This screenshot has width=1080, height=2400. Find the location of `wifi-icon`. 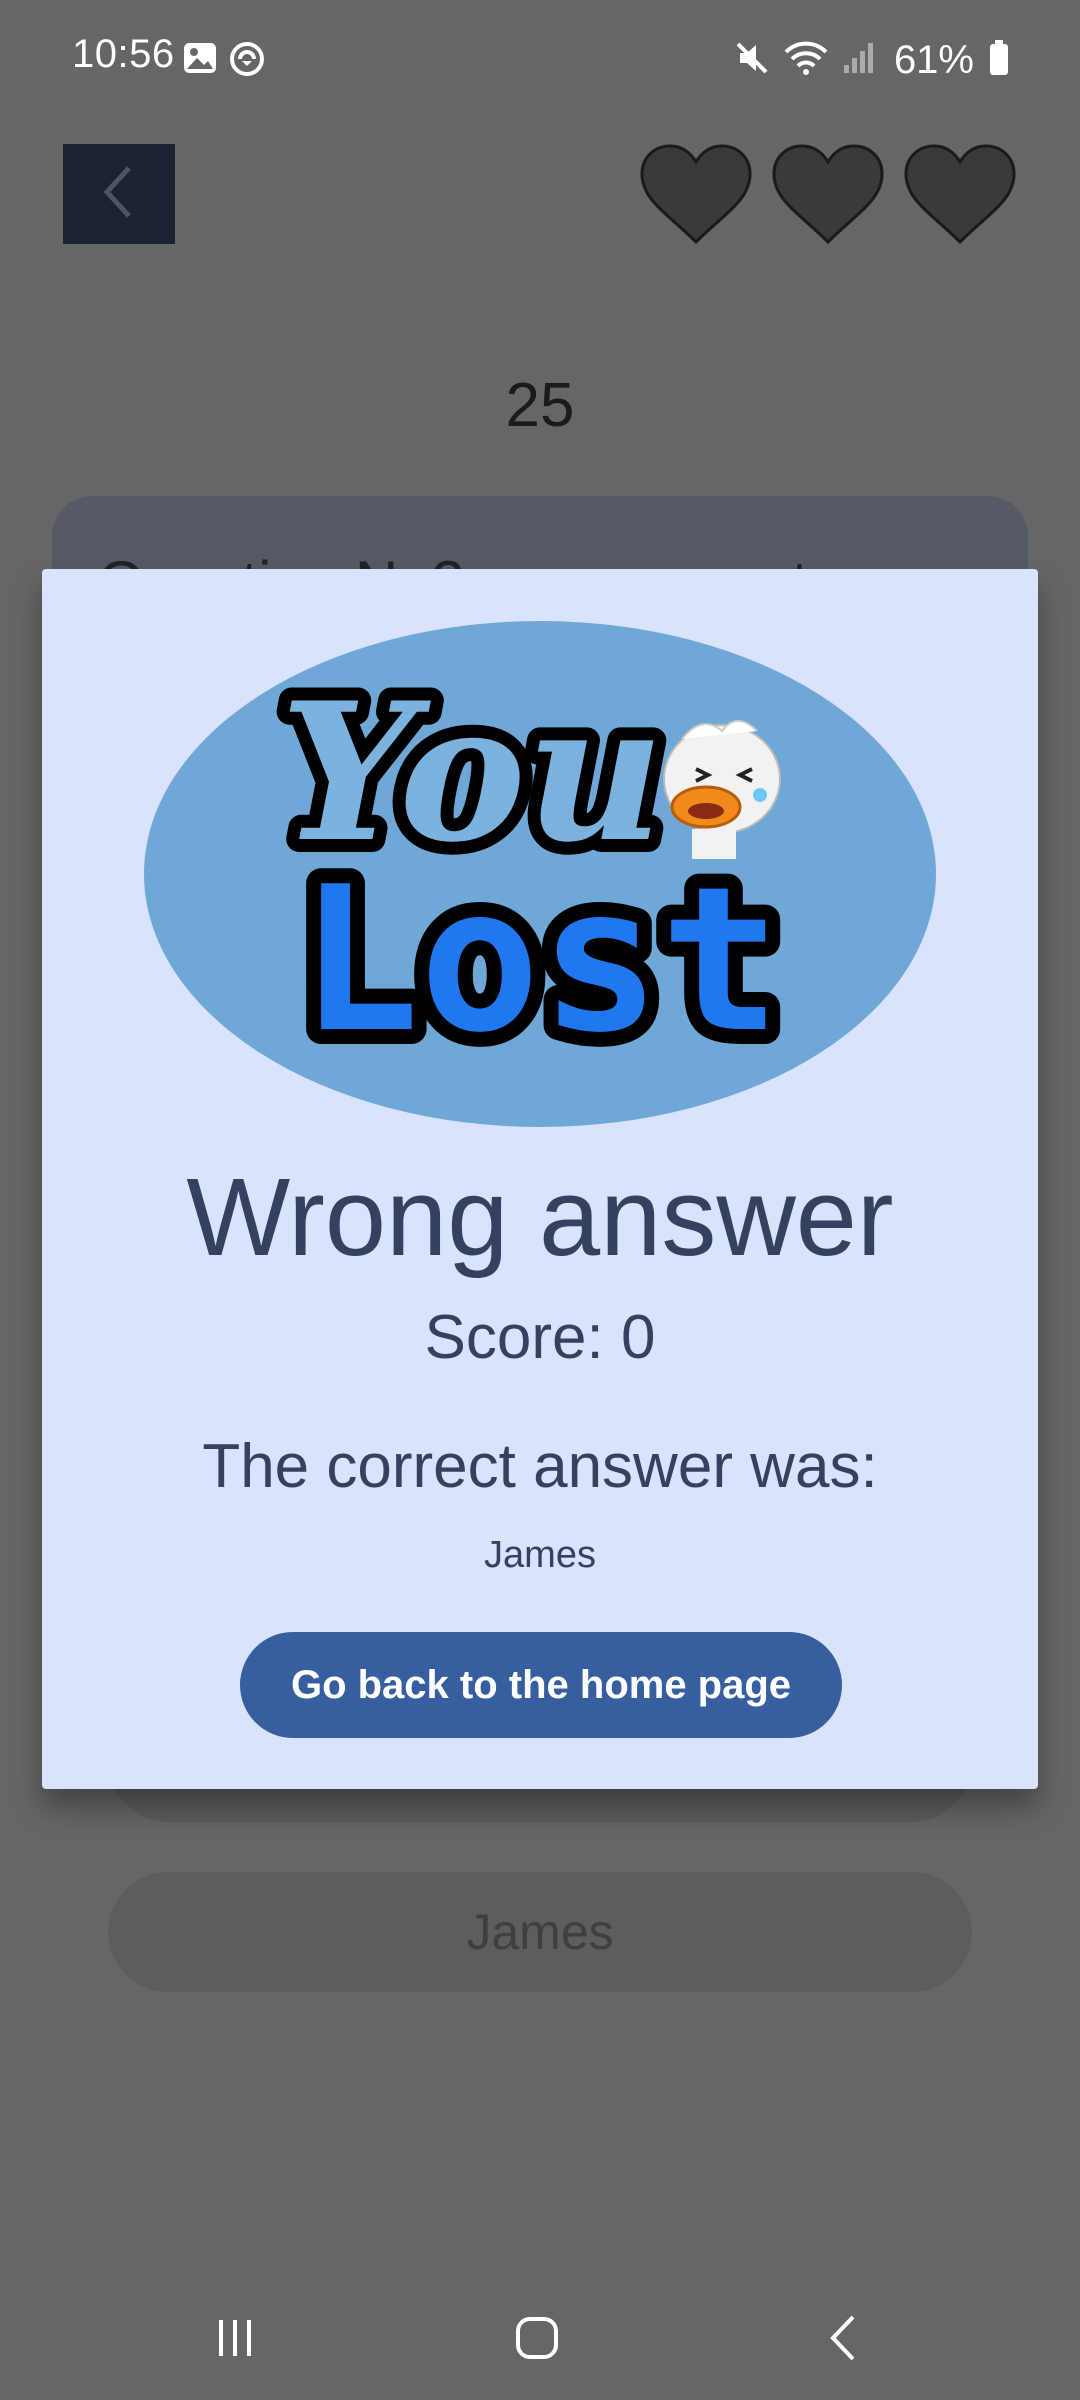

wifi-icon is located at coordinates (806, 60).